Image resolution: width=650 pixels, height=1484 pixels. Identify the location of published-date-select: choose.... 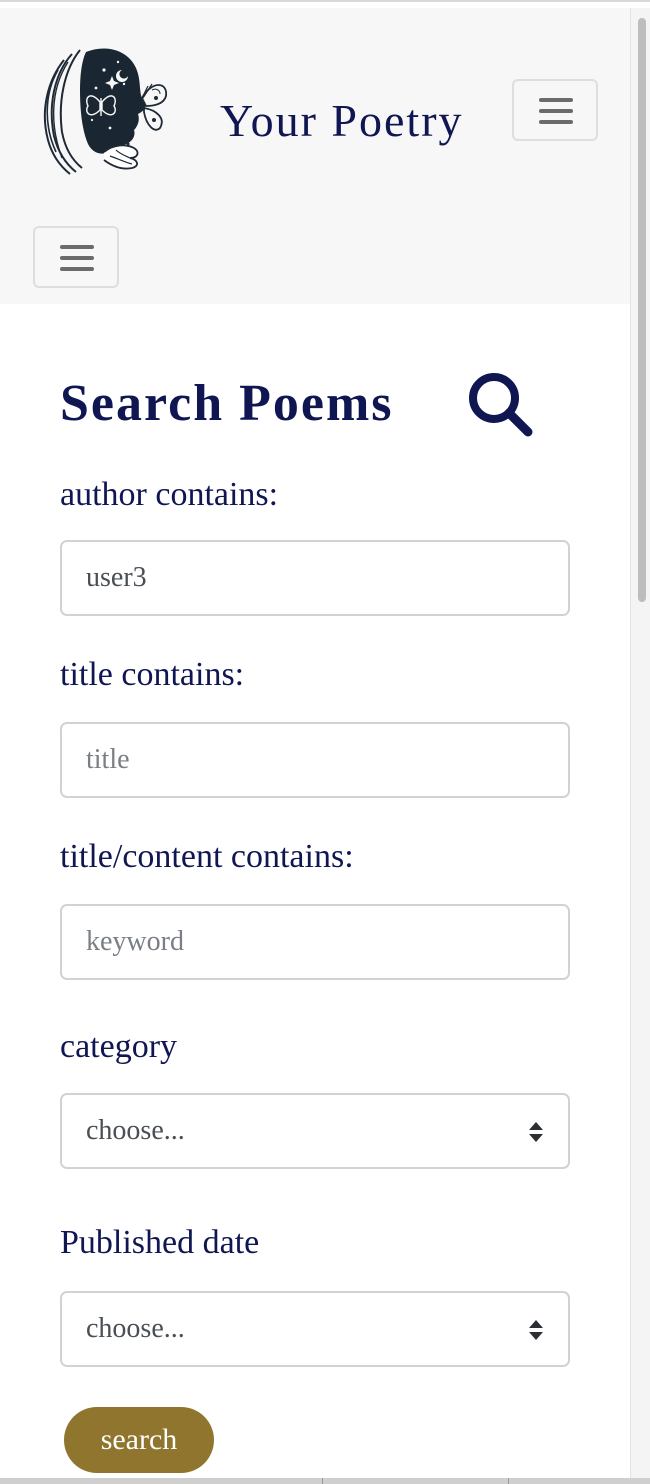
(315, 1329).